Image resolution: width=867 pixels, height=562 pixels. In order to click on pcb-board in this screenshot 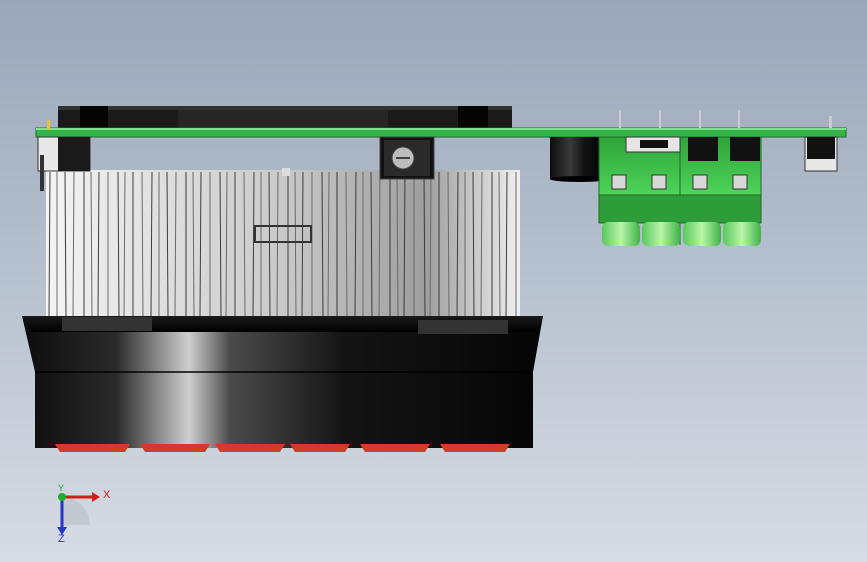, I will do `click(441, 132)`.